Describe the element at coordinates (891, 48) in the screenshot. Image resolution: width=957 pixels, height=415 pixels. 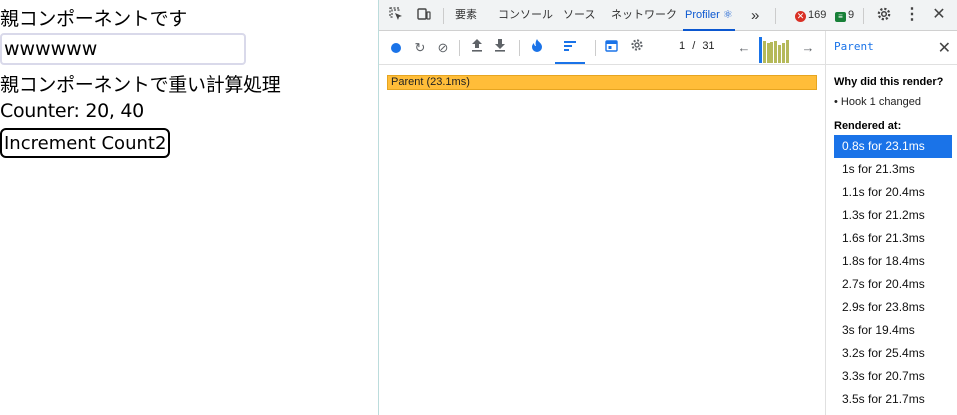
I see `detail-panel-header: Parent ✕` at that location.